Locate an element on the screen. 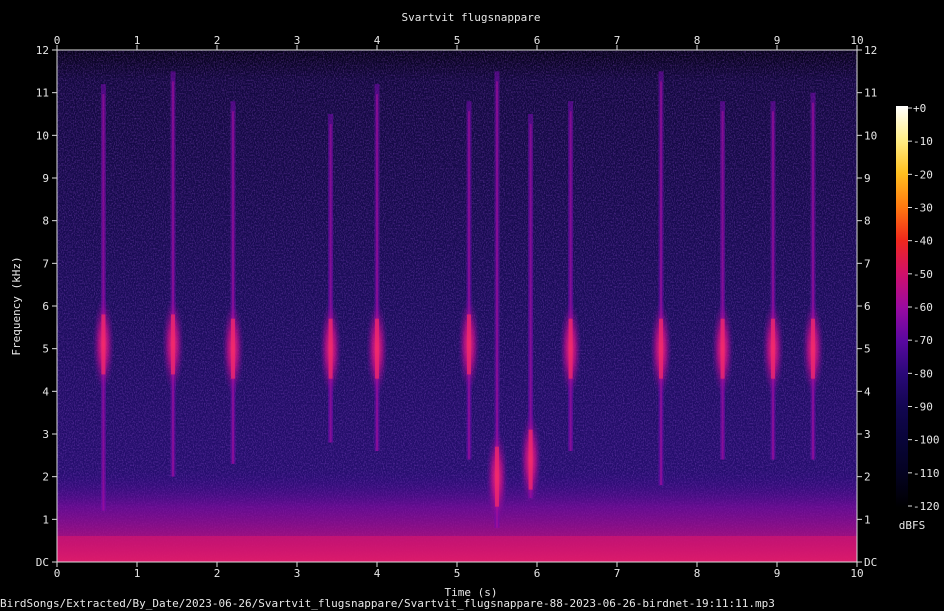  y-tick-label-right: 7 is located at coordinates (867, 263).